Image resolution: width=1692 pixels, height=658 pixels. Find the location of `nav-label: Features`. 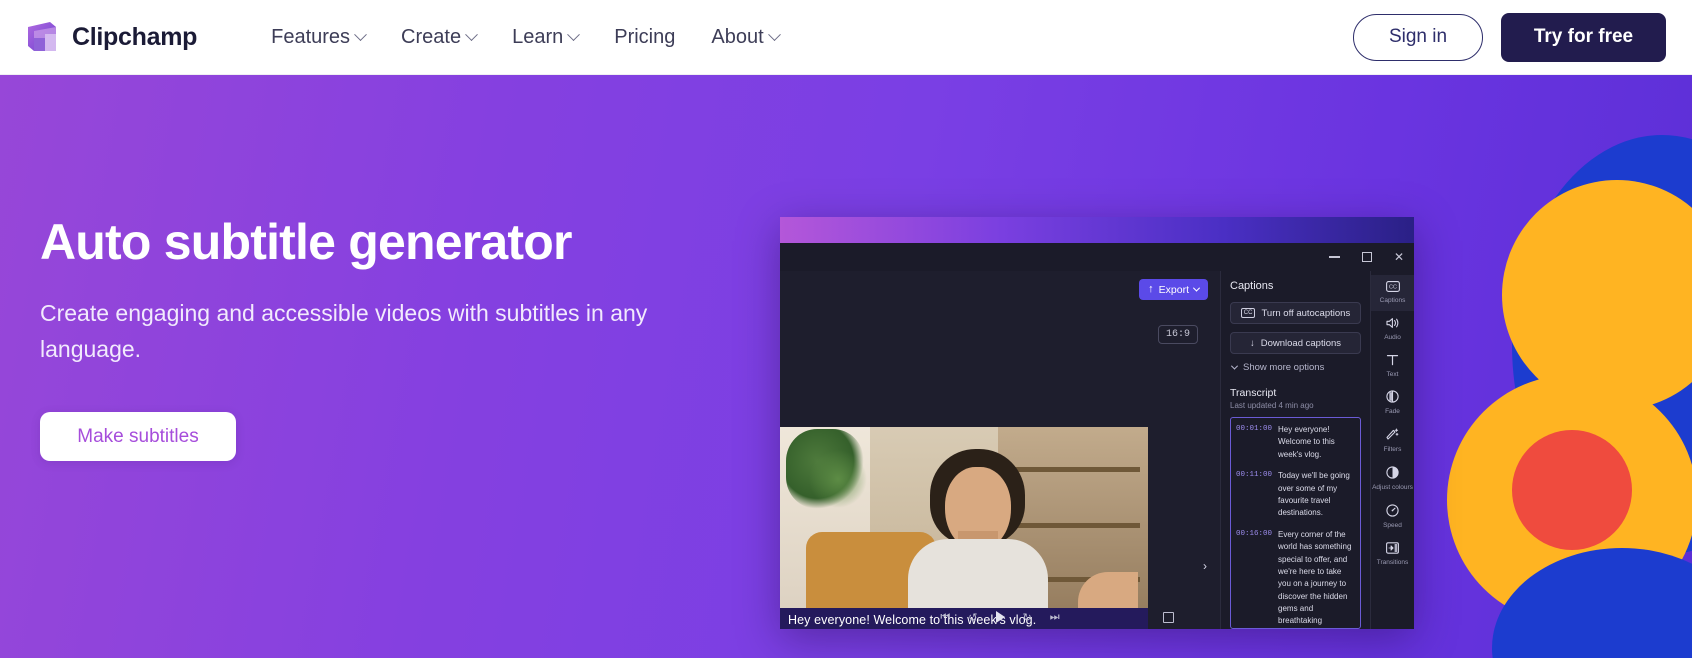

nav-label: Features is located at coordinates (311, 36).